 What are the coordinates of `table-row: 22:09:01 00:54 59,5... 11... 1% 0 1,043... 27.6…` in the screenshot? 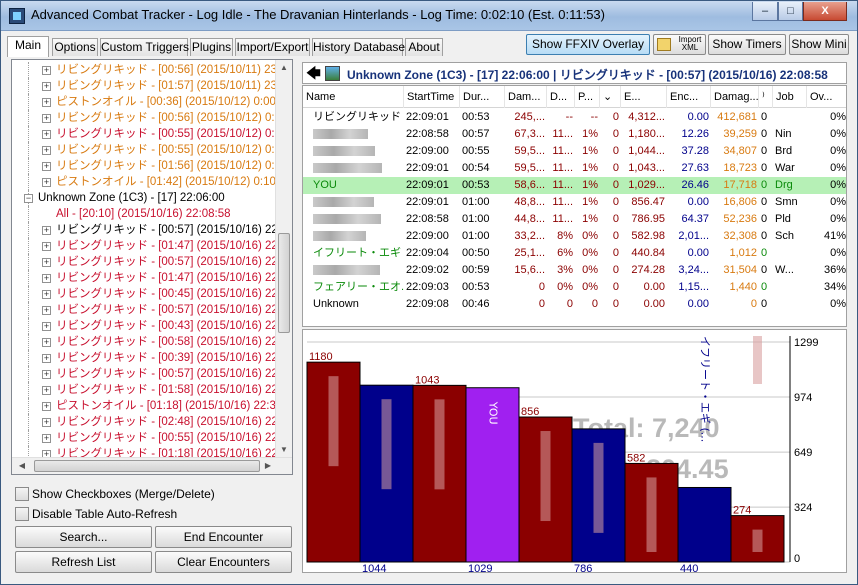 It's located at (574, 168).